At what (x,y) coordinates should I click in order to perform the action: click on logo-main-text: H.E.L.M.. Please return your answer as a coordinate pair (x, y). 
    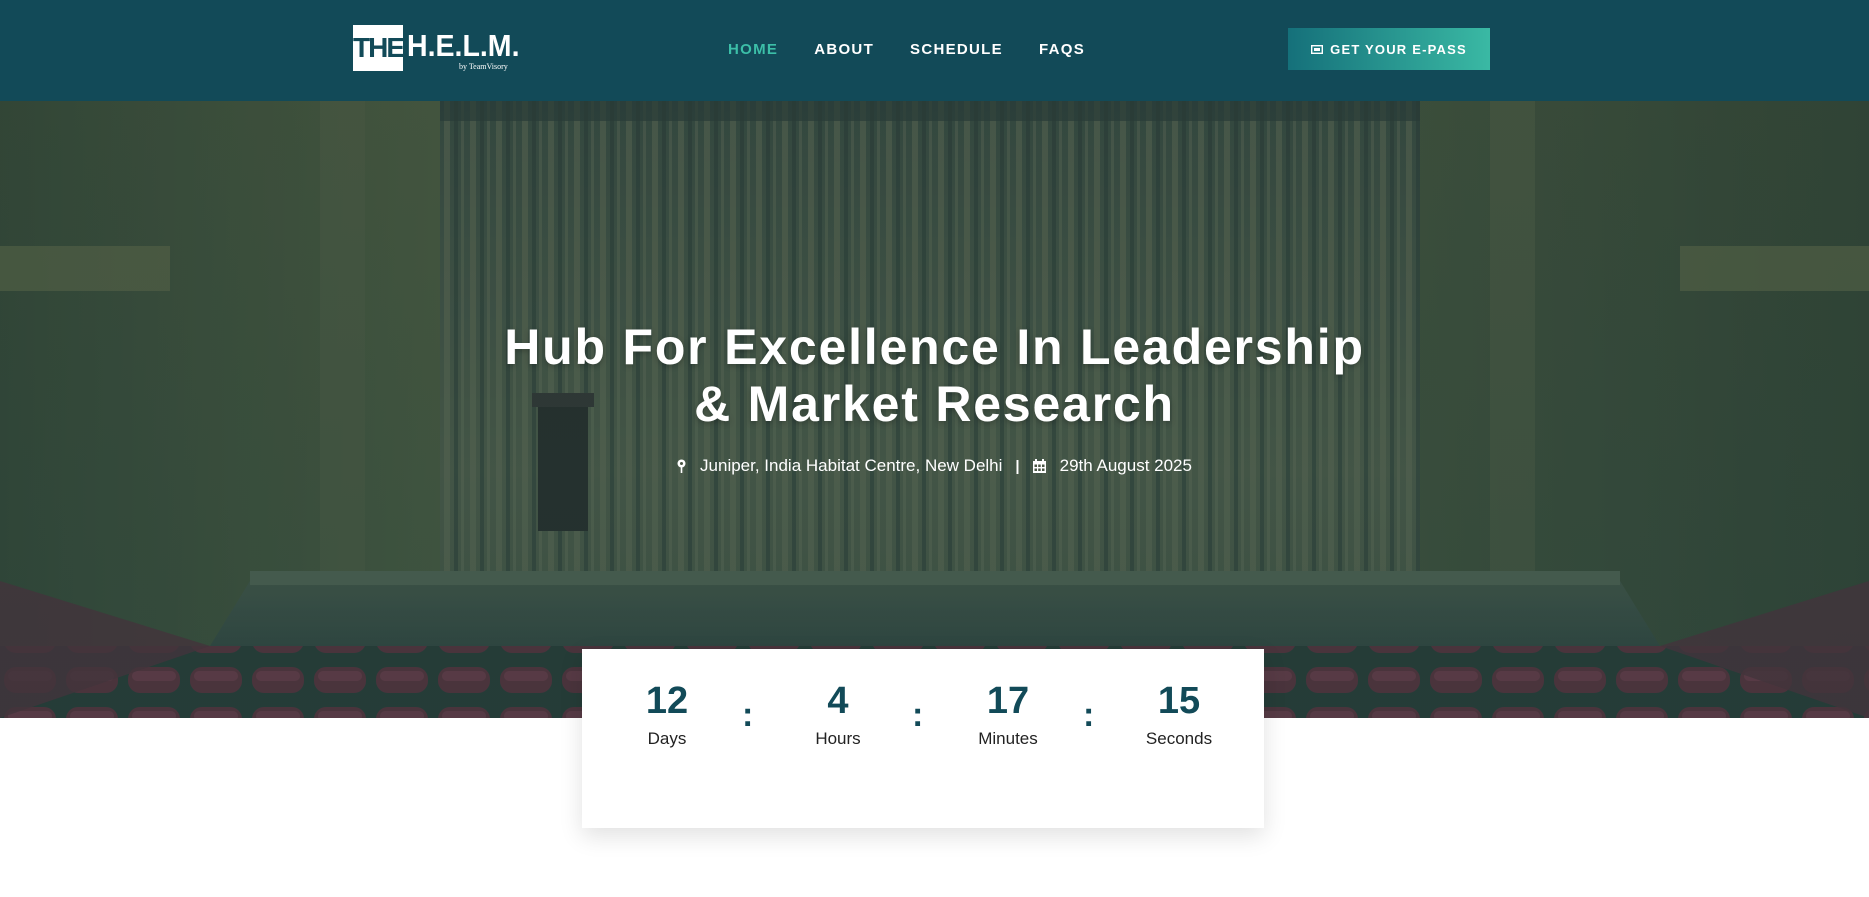
    Looking at the image, I should click on (463, 45).